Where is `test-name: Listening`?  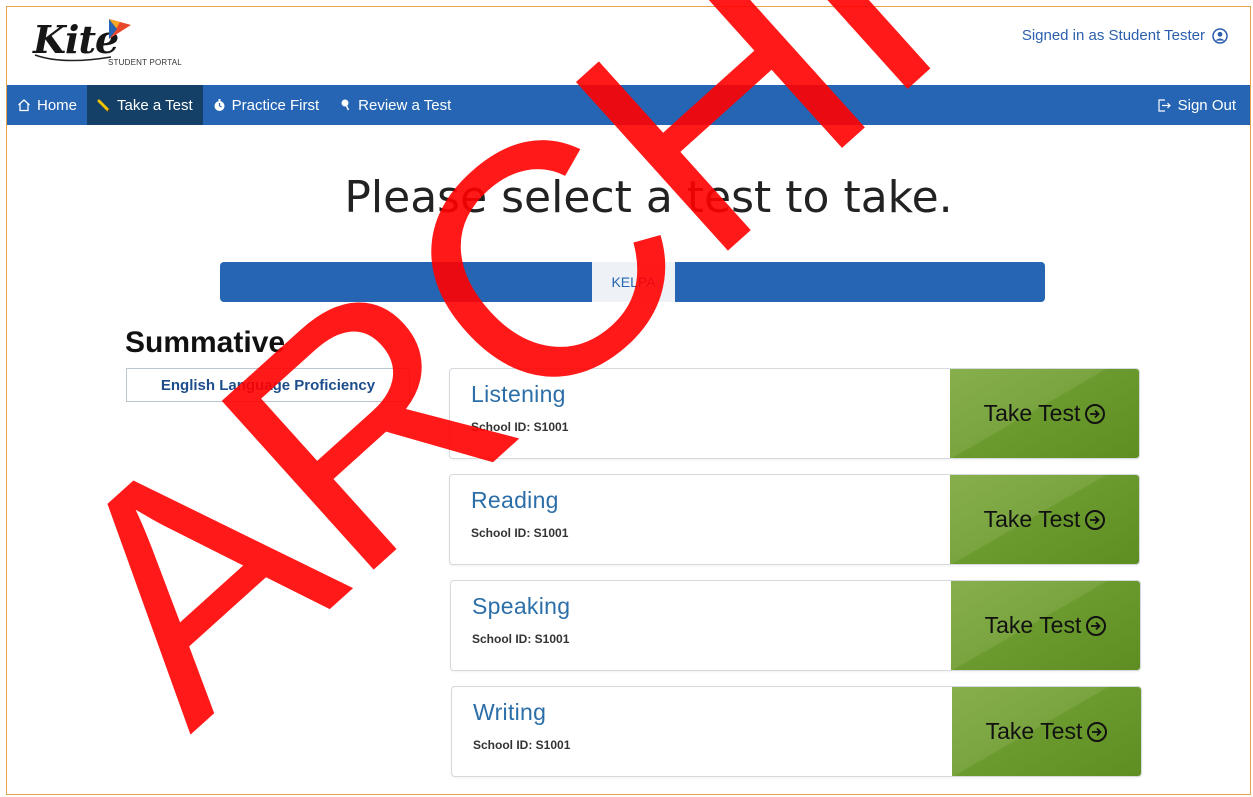
test-name: Listening is located at coordinates (518, 394).